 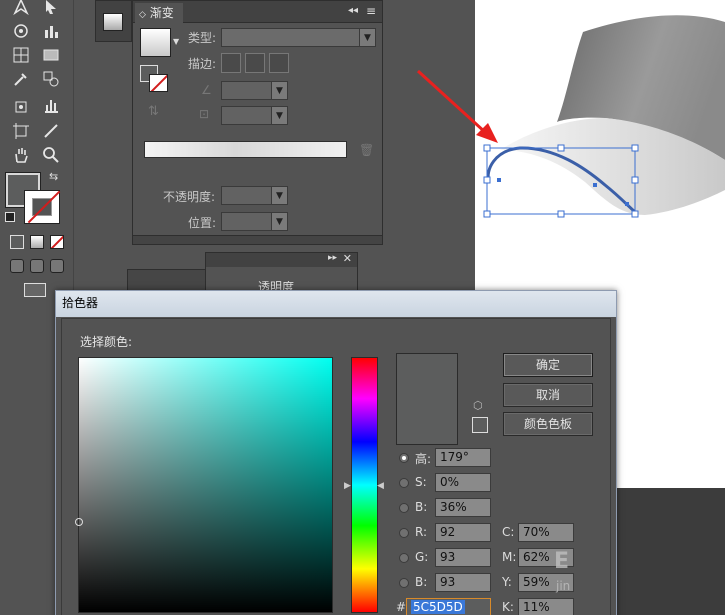 What do you see at coordinates (563, 586) in the screenshot?
I see `watermark-text: jin` at bounding box center [563, 586].